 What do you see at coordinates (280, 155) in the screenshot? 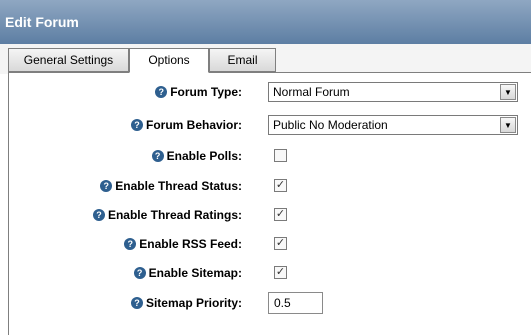
I see `enable-polls-checkbox` at bounding box center [280, 155].